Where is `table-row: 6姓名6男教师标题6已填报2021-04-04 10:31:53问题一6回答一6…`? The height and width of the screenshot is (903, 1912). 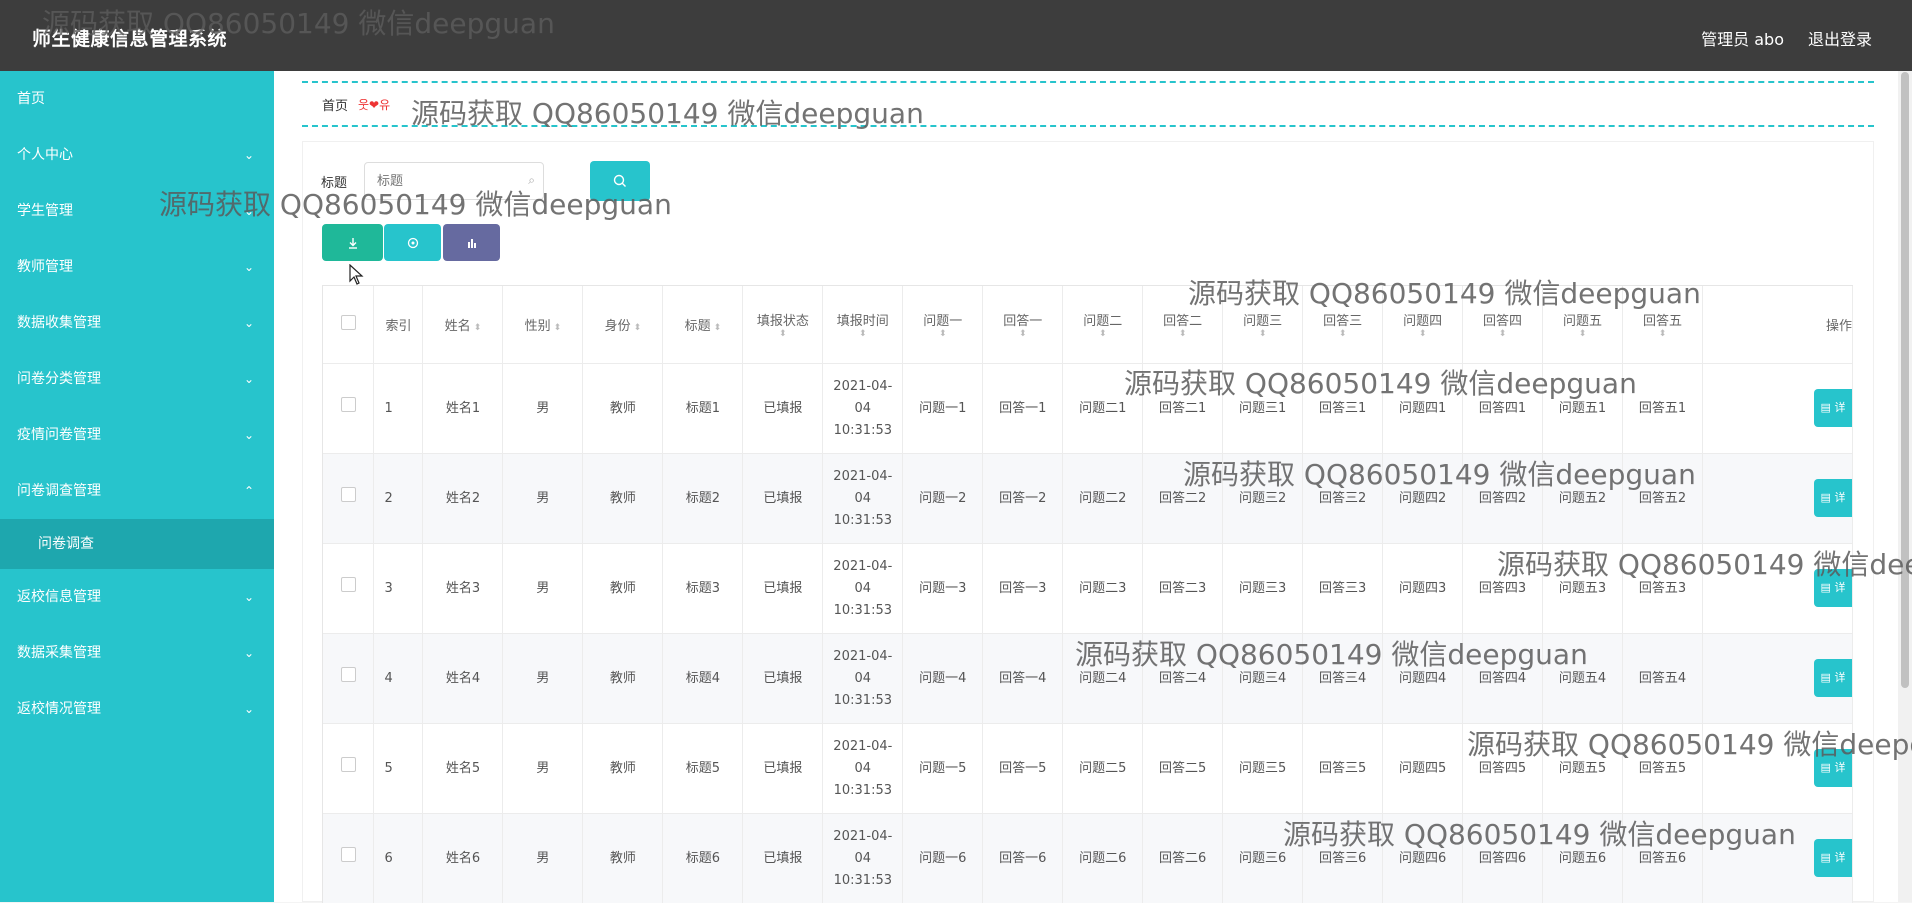 table-row: 6姓名6男教师标题6已填报2021-04-04 10:31:53问题一6回答一6… is located at coordinates (1088, 858).